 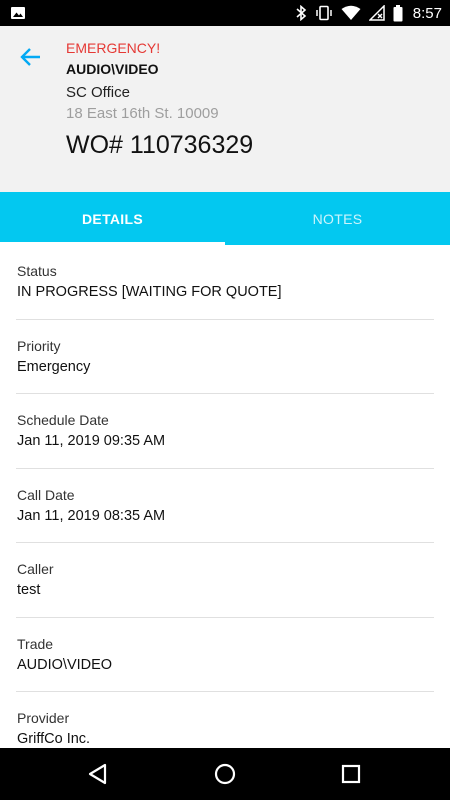 I want to click on detail-row-status: Status IN PROGRESS [WAITING FOR QUOTE], so click(x=225, y=282).